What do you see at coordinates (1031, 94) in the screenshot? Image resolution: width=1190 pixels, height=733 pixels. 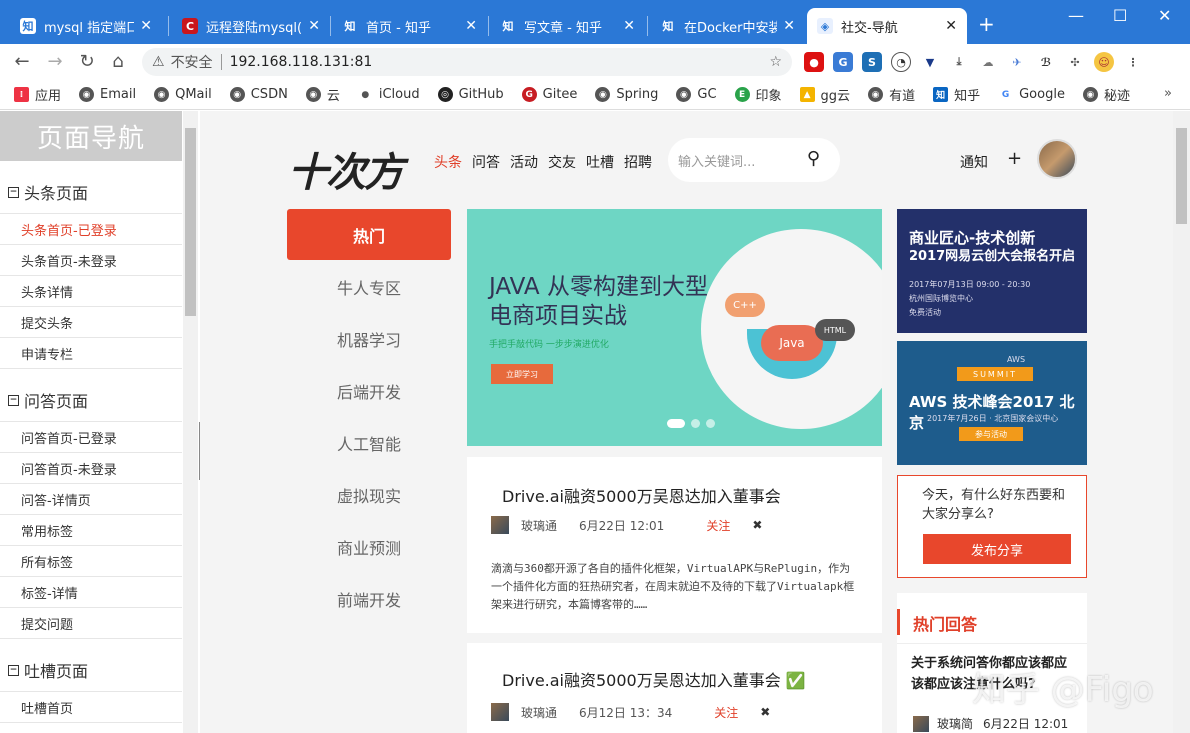 I see `bookmark-item: G Google` at bounding box center [1031, 94].